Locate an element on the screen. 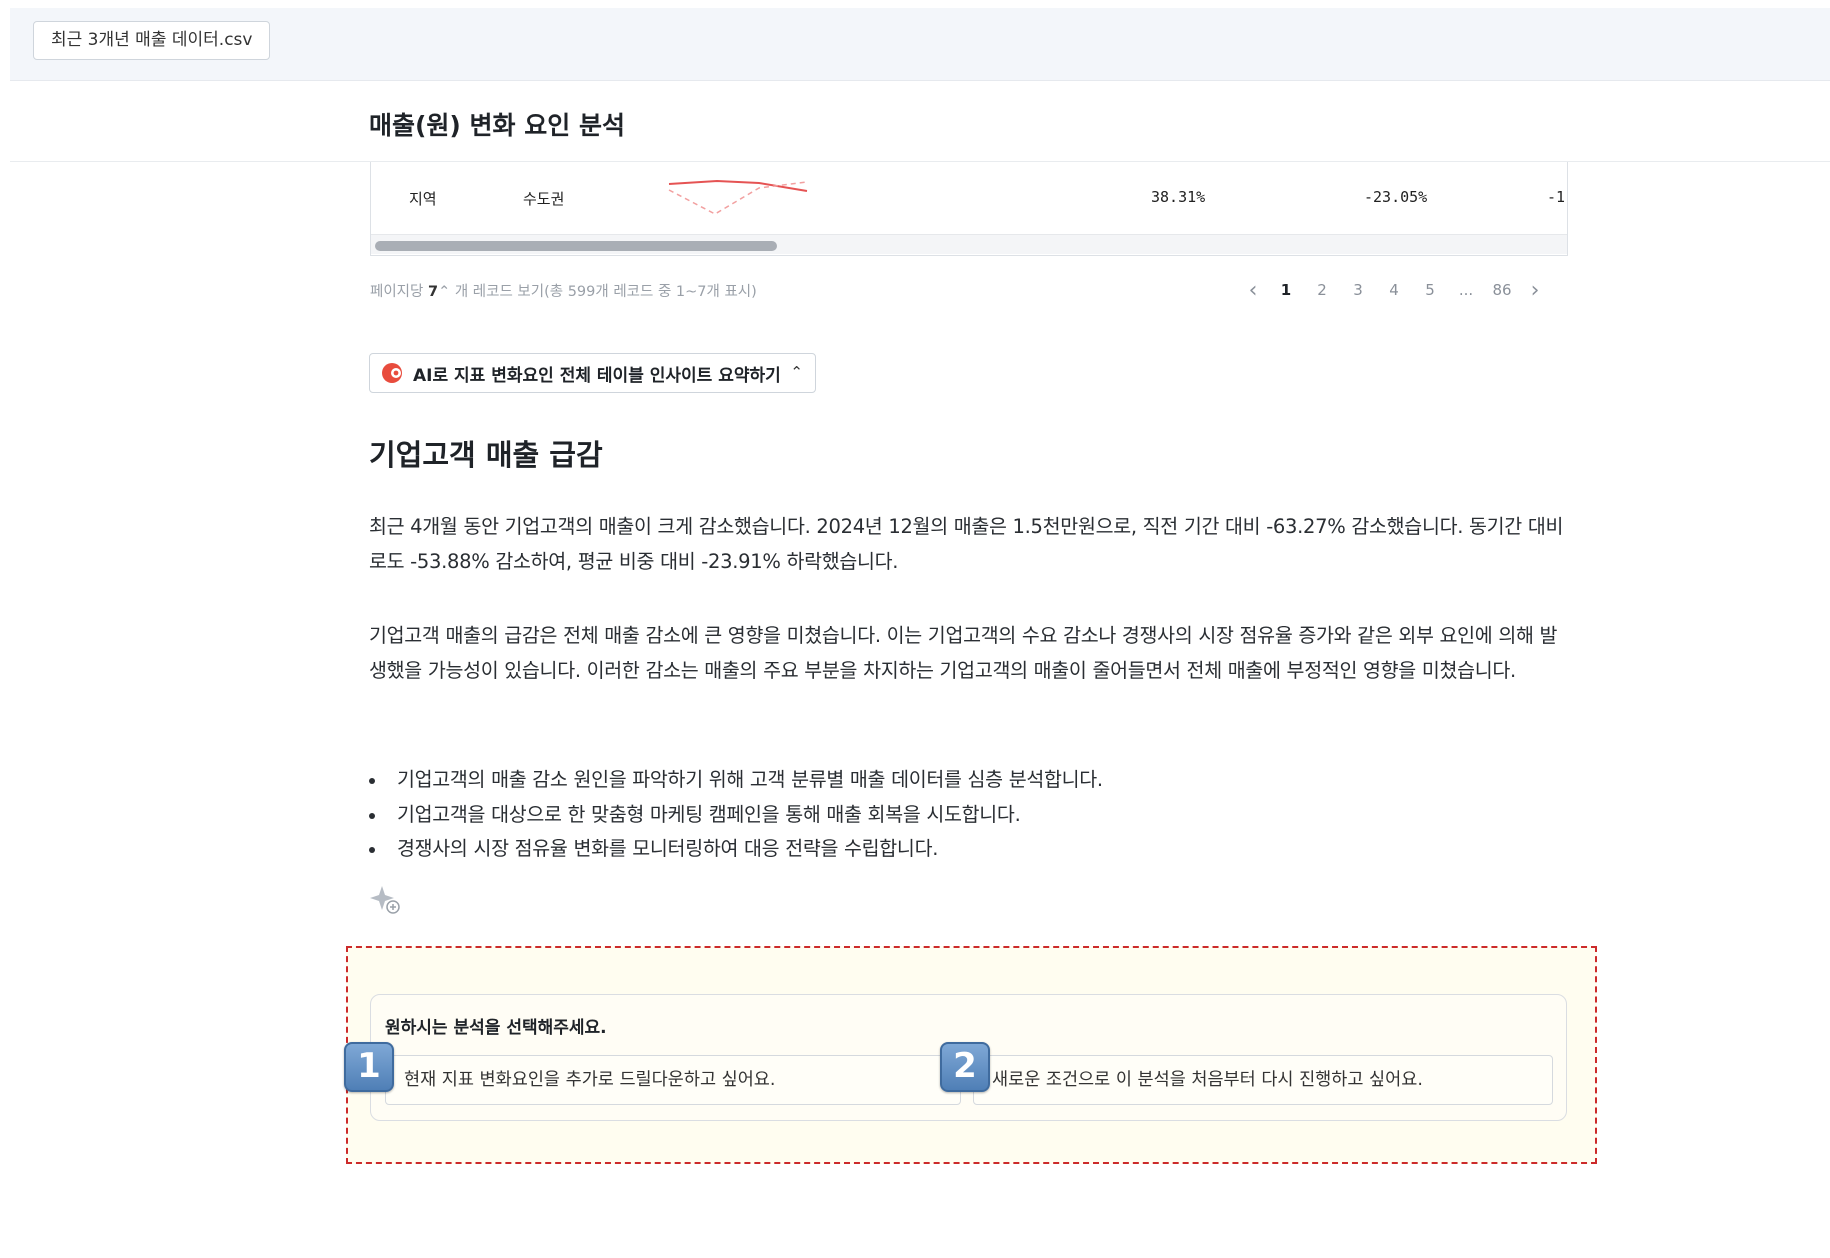 The width and height of the screenshot is (1830, 1258). page-5: 5 is located at coordinates (1430, 290).